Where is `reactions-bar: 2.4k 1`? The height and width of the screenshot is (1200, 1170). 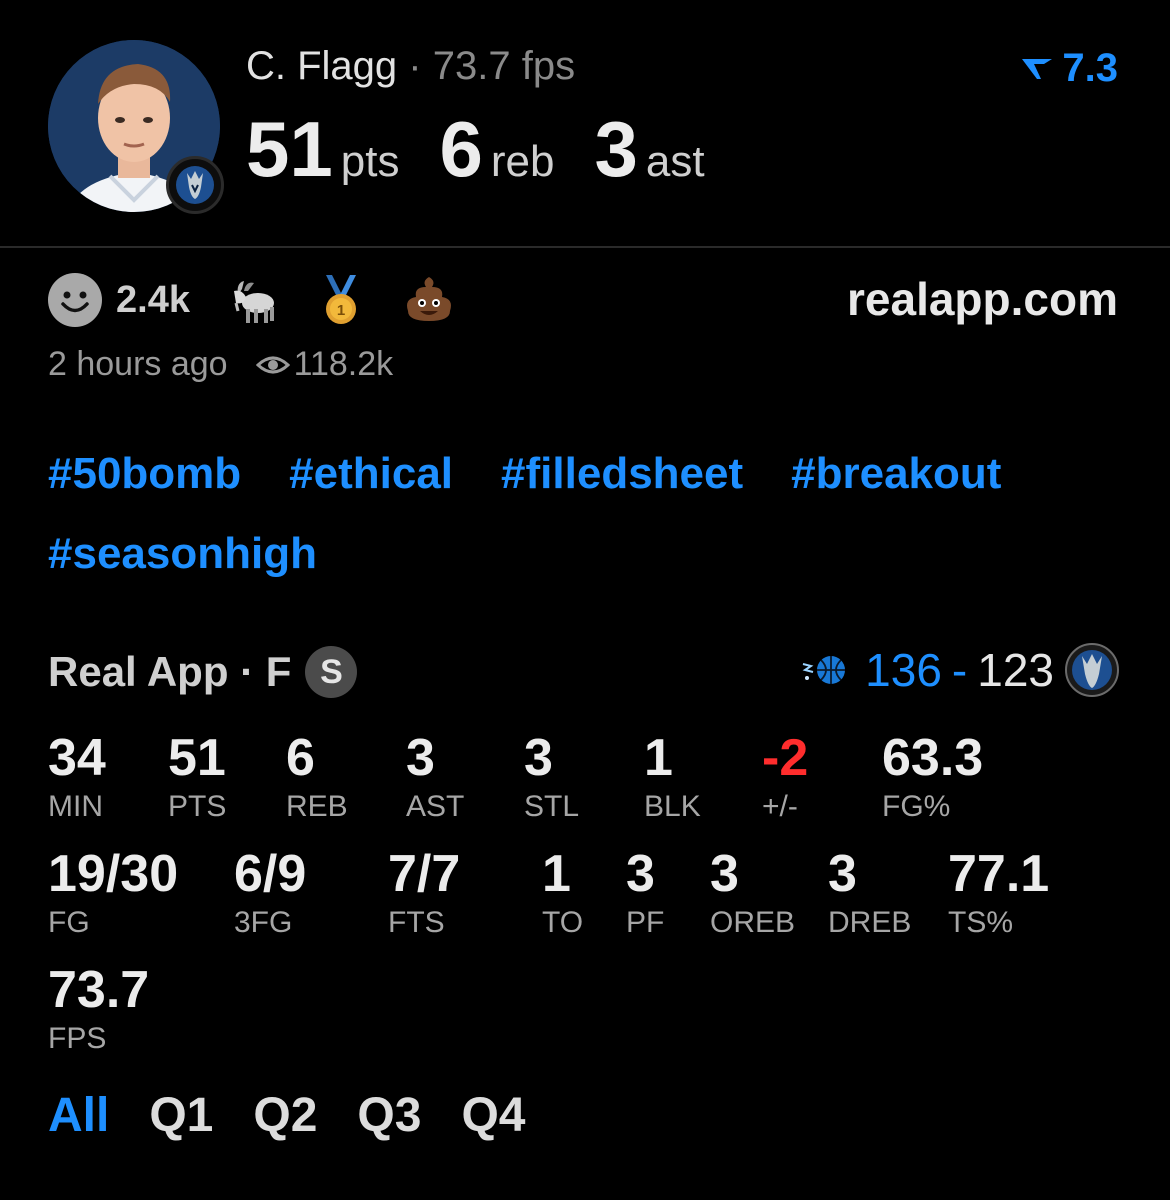
reactions-bar: 2.4k 1 is located at coordinates (268, 300).